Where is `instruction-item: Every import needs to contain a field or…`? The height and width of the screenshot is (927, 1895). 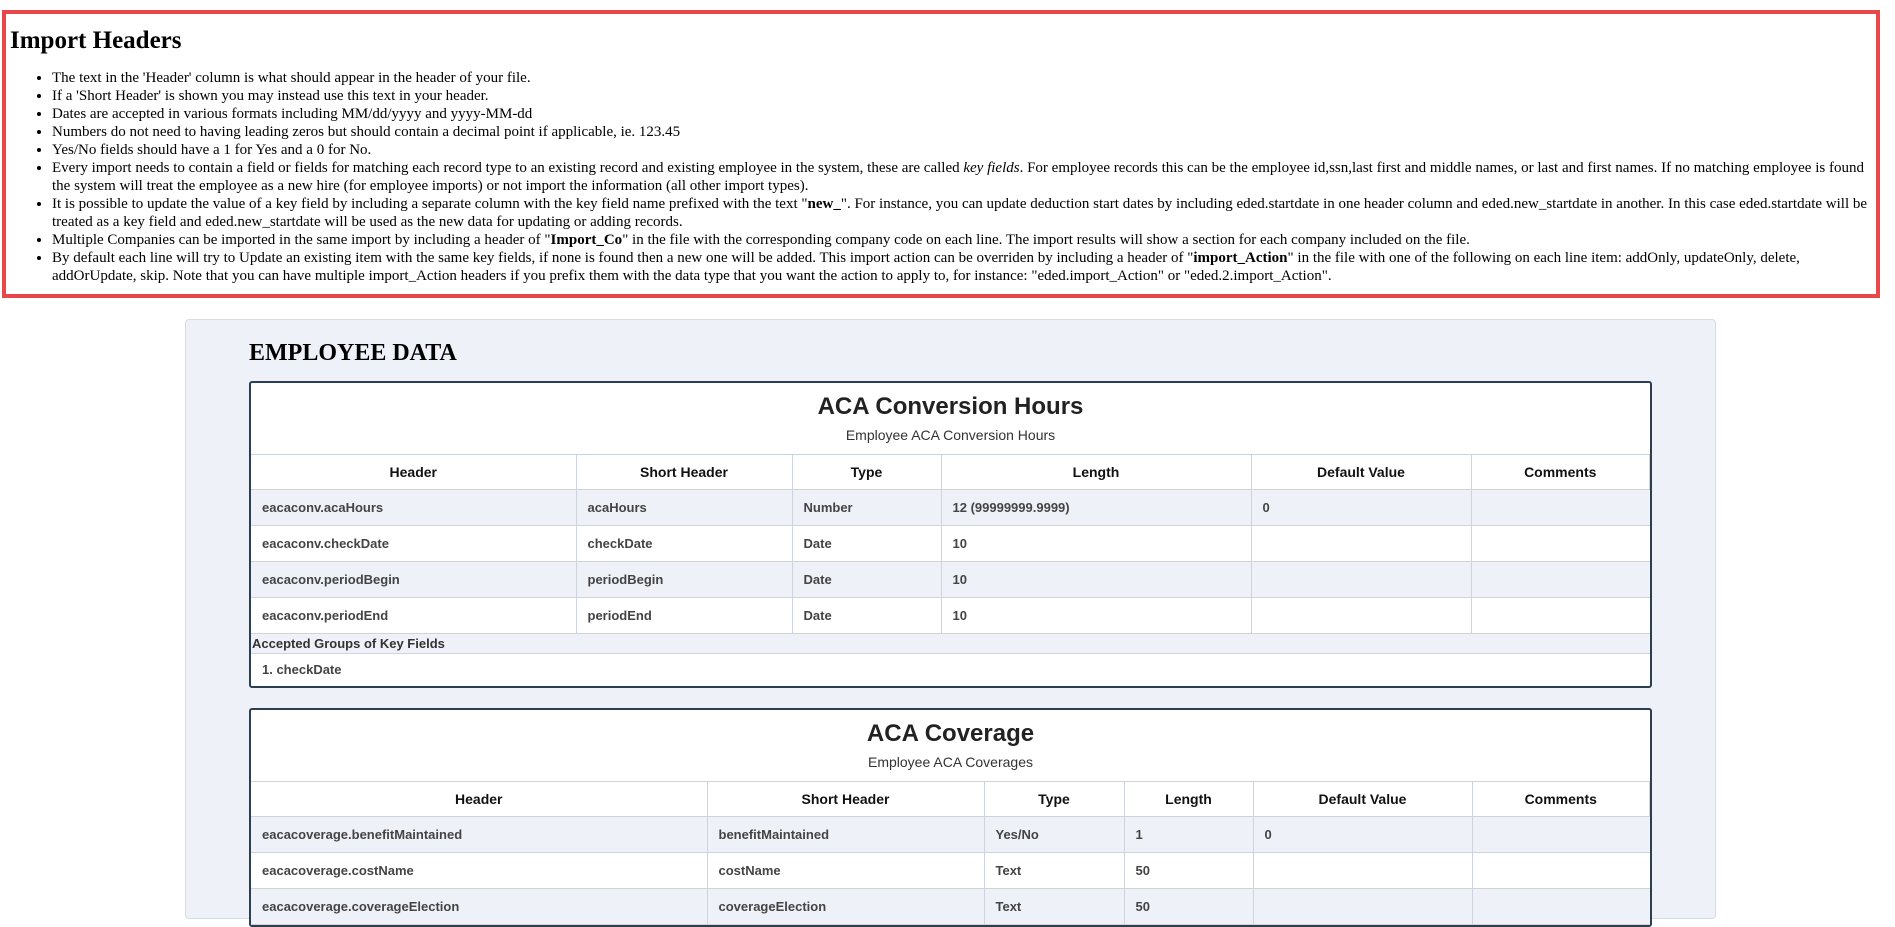
instruction-item: Every import needs to contain a field or… is located at coordinates (962, 177).